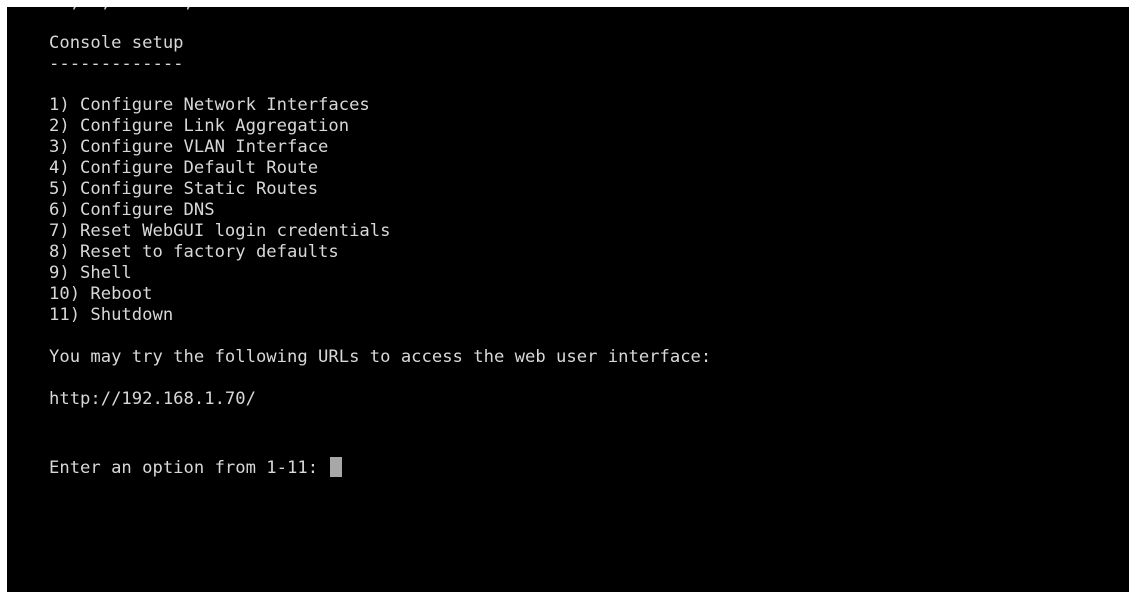  Describe the element at coordinates (184, 189) in the screenshot. I see `menu-item-configure-static-routes: 5) Configure Static Routes` at that location.